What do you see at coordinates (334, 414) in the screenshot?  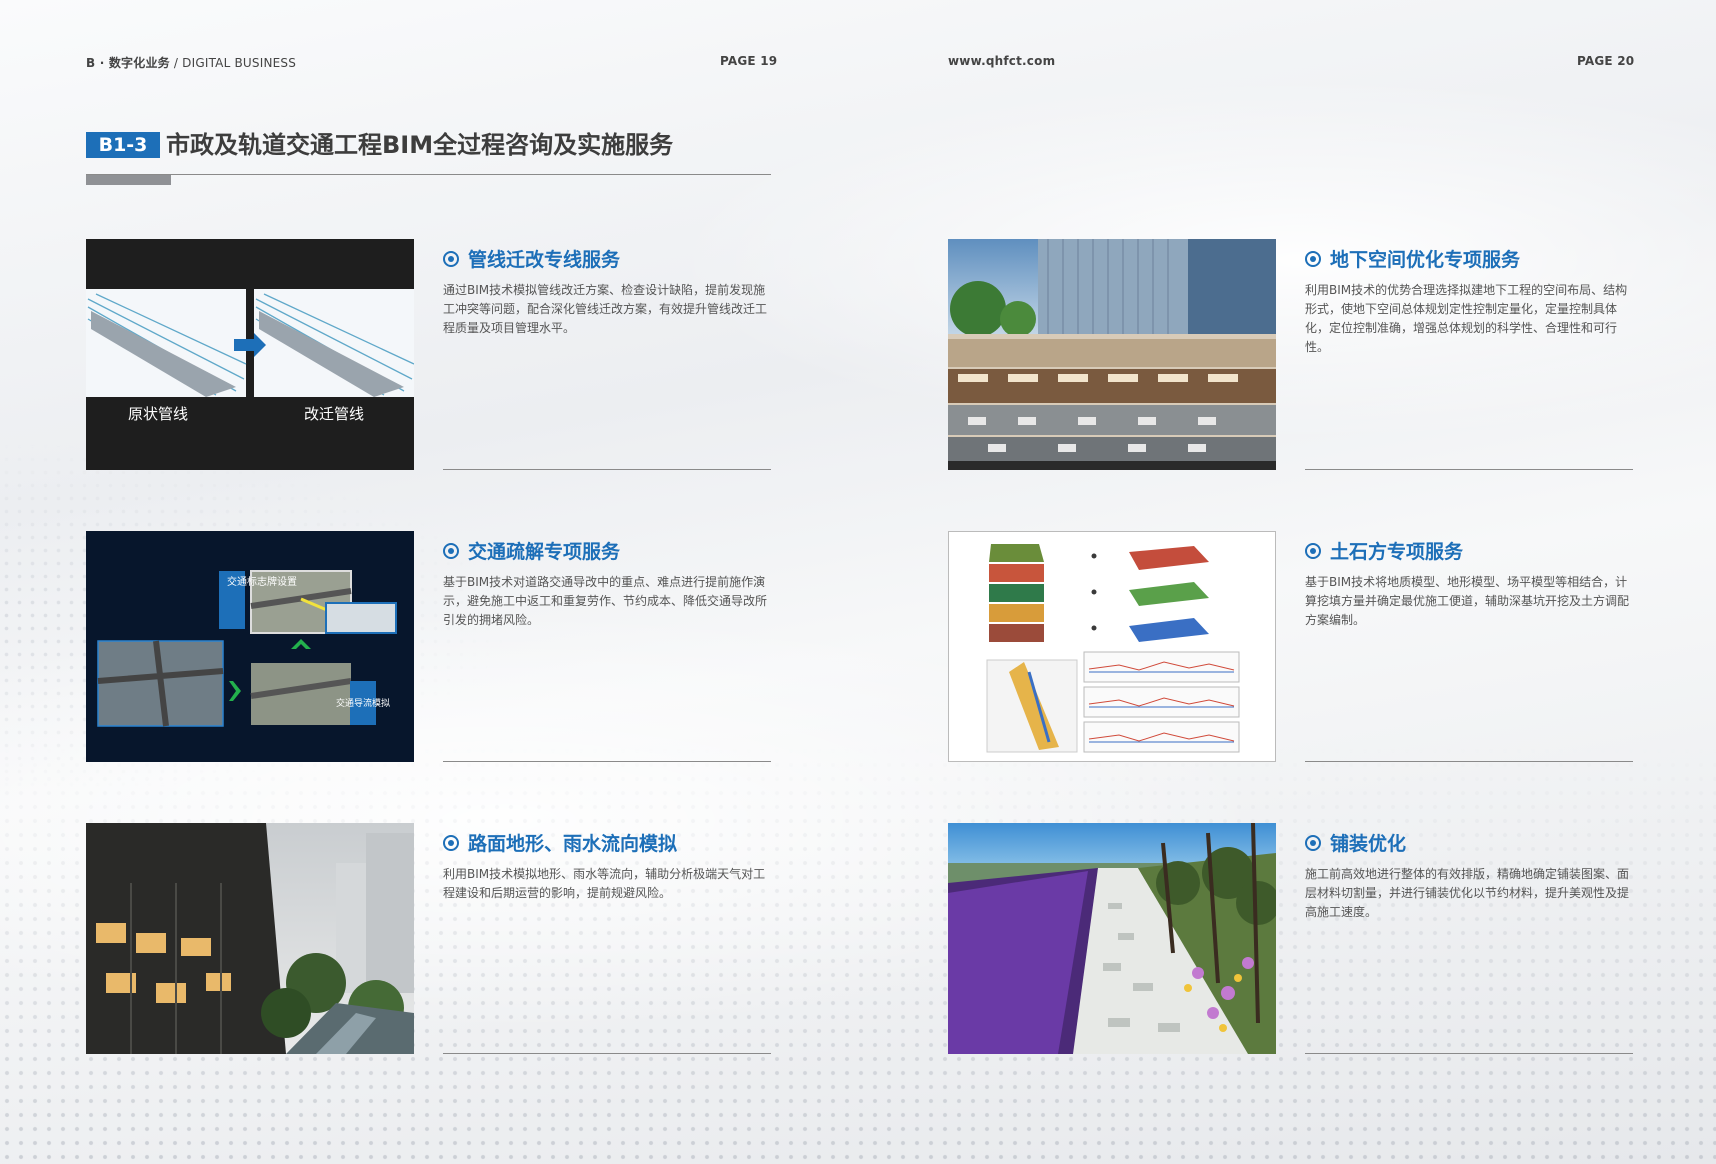 I see `image-label-modified: 改迁管线` at bounding box center [334, 414].